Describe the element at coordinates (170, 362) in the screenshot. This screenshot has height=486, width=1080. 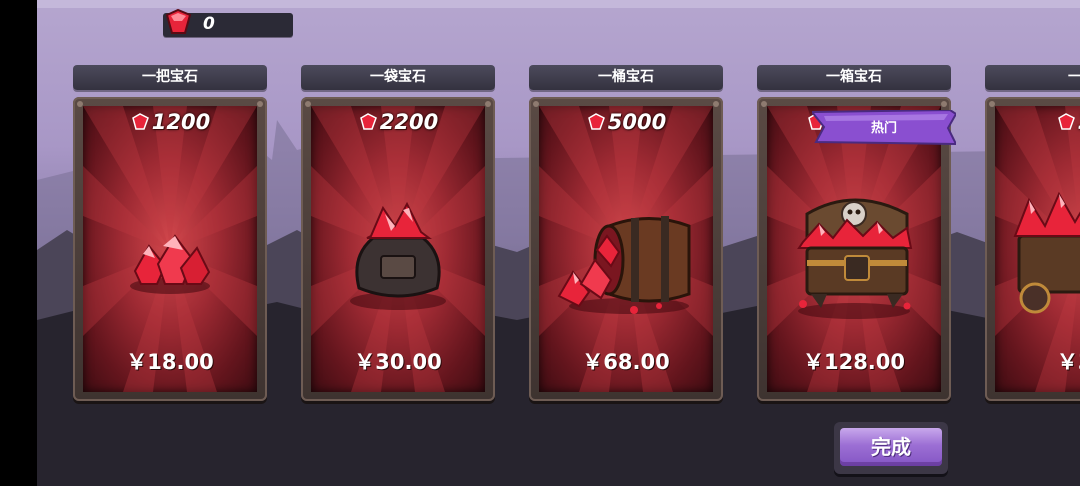
I see `pack-price: ￥18.00` at that location.